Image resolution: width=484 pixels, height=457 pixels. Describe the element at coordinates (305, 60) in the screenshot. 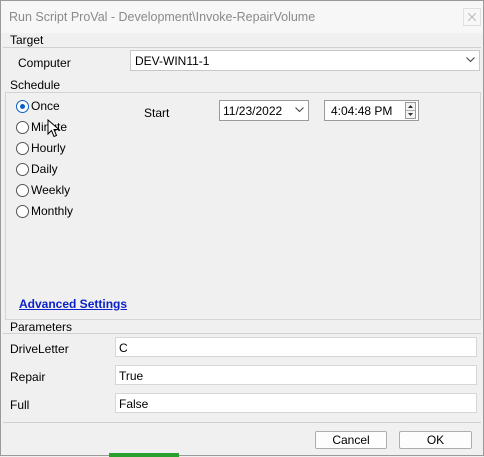

I see `computer-select: DEV-WIN11-1` at that location.